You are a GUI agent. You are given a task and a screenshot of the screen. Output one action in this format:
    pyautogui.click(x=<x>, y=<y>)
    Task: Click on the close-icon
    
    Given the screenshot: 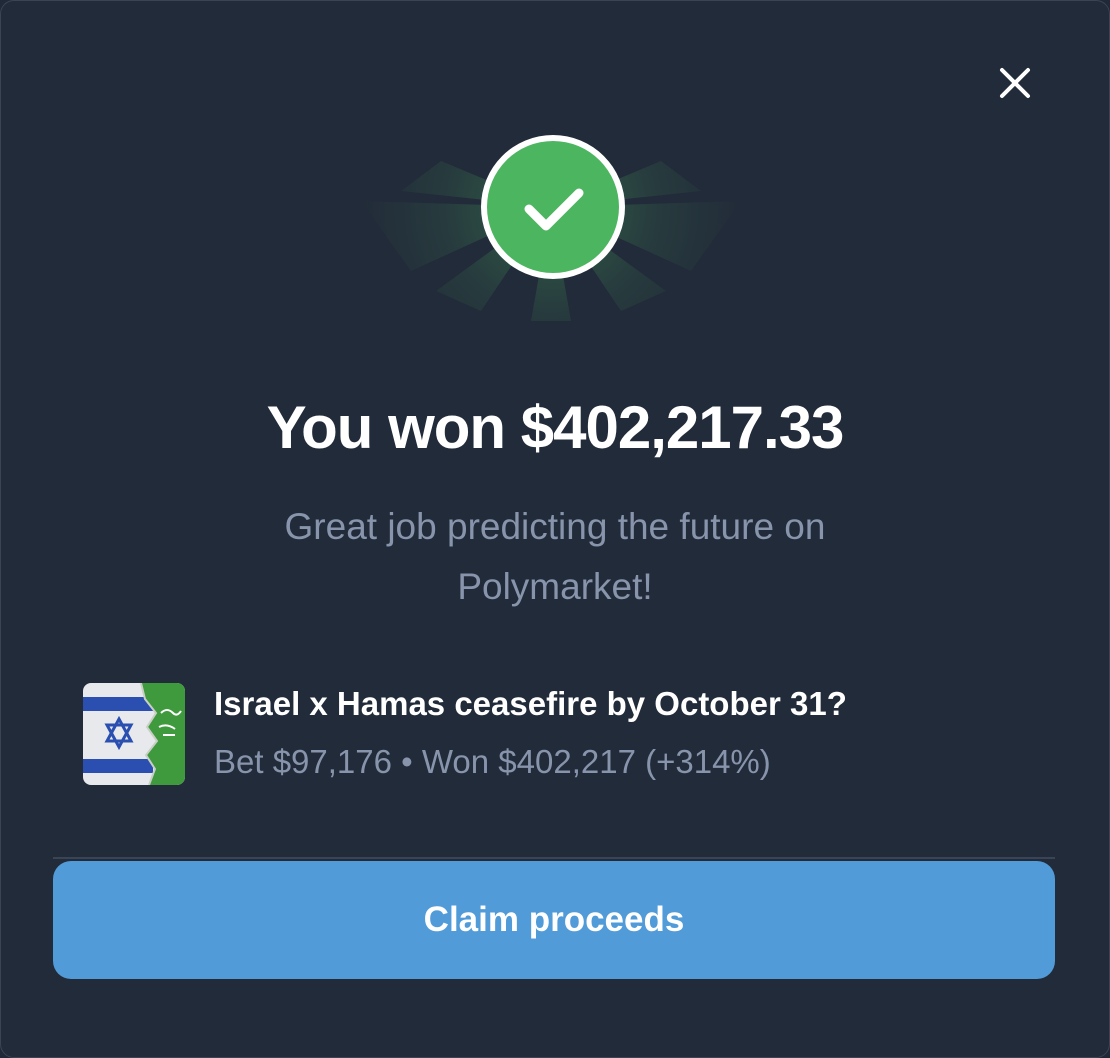 What is the action you would take?
    pyautogui.click(x=1015, y=83)
    